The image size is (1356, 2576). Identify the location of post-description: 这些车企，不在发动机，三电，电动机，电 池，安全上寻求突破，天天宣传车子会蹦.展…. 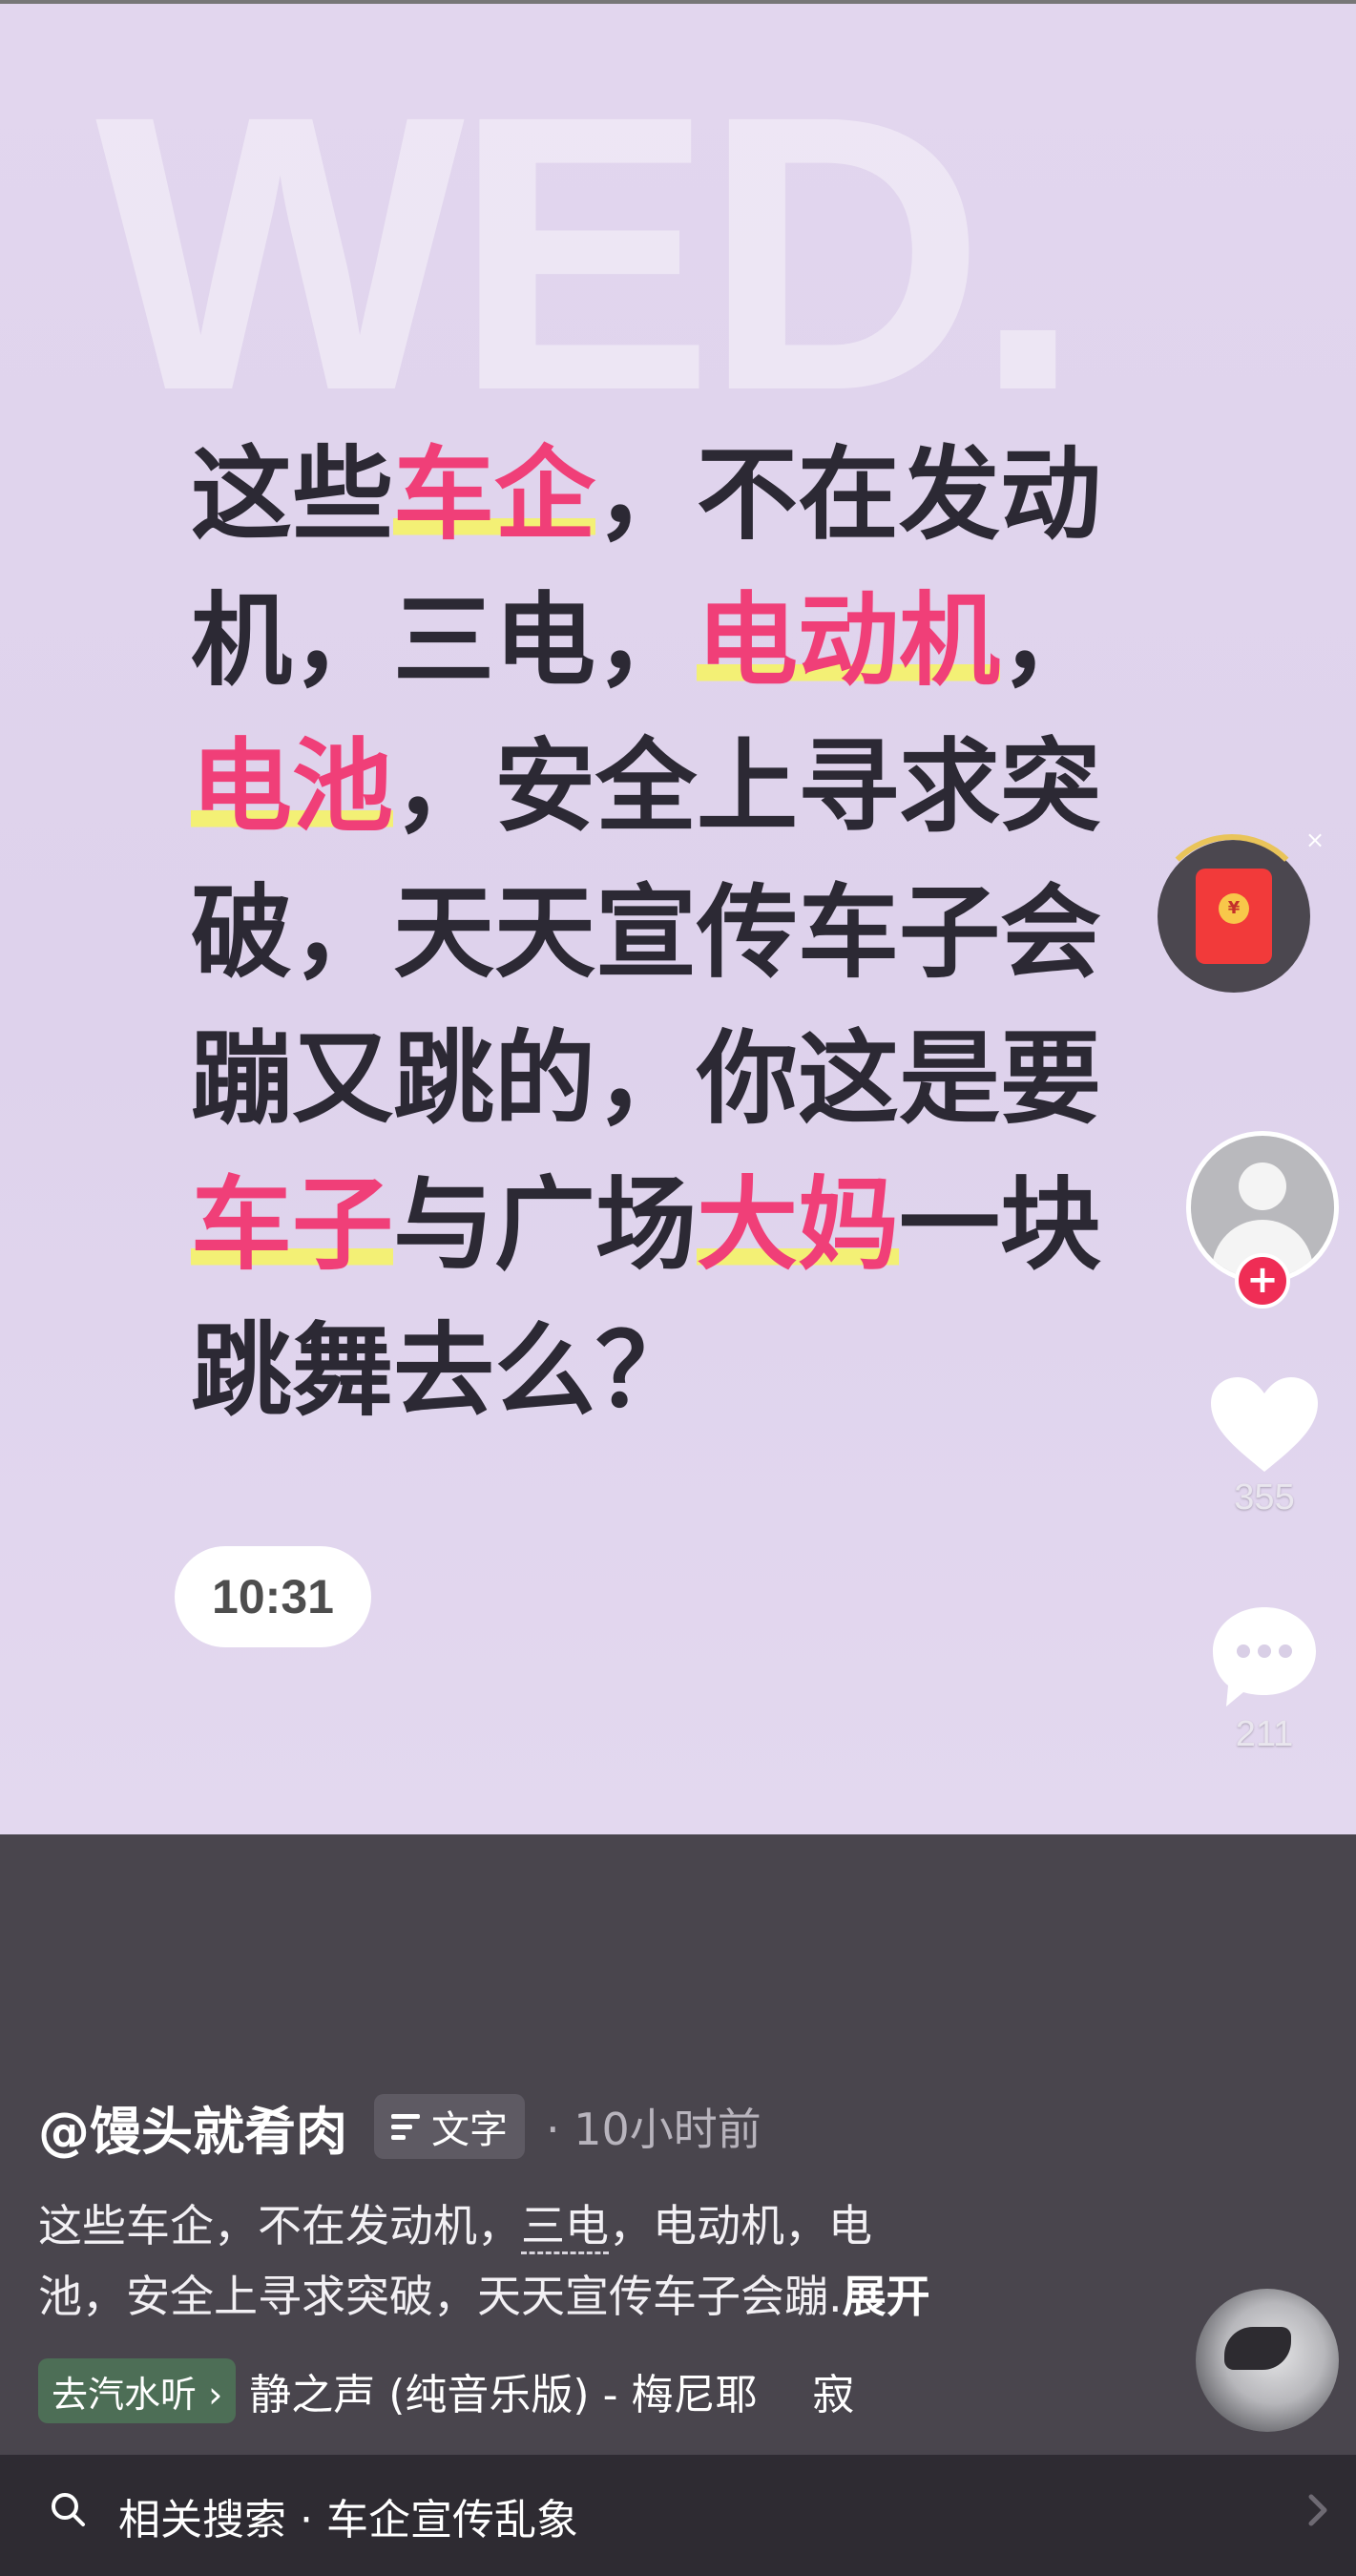
(548, 2261).